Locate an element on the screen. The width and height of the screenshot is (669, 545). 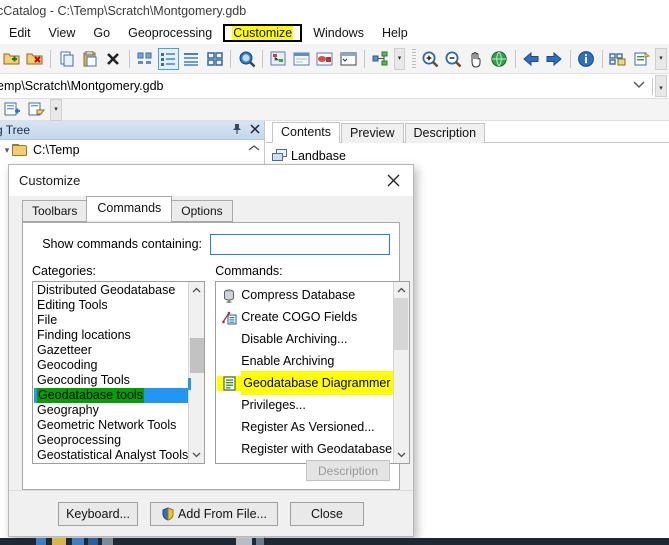
pin-icon is located at coordinates (237, 130).